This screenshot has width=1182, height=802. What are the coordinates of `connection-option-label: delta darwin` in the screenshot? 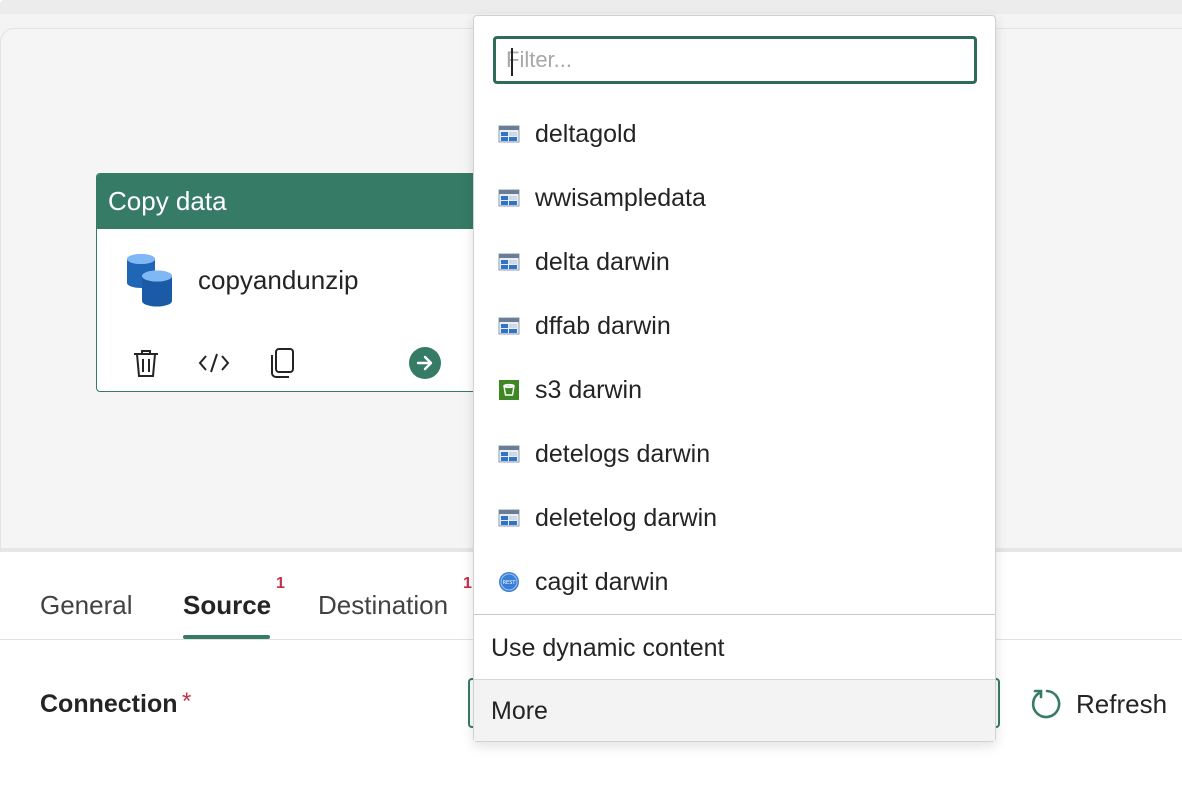 It's located at (602, 262).